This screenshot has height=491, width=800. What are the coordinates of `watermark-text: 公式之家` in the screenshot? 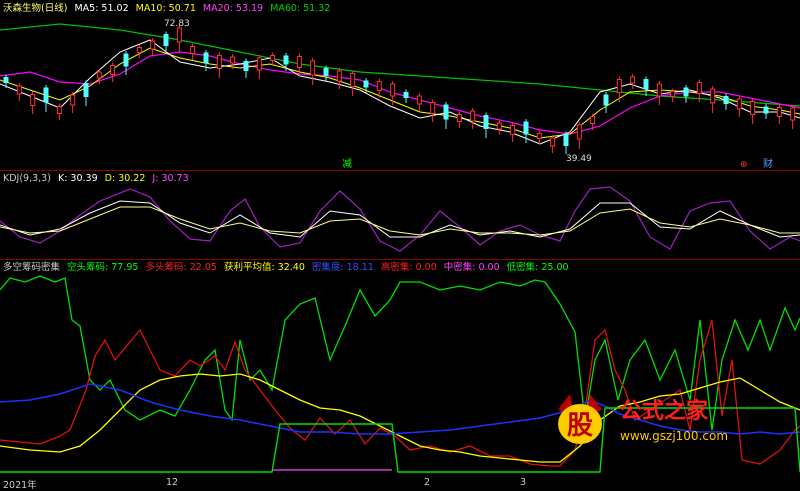 It's located at (664, 411).